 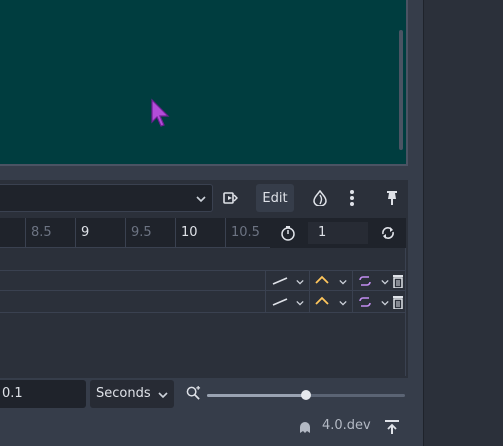 I want to click on zoom-slider, so click(x=306, y=395).